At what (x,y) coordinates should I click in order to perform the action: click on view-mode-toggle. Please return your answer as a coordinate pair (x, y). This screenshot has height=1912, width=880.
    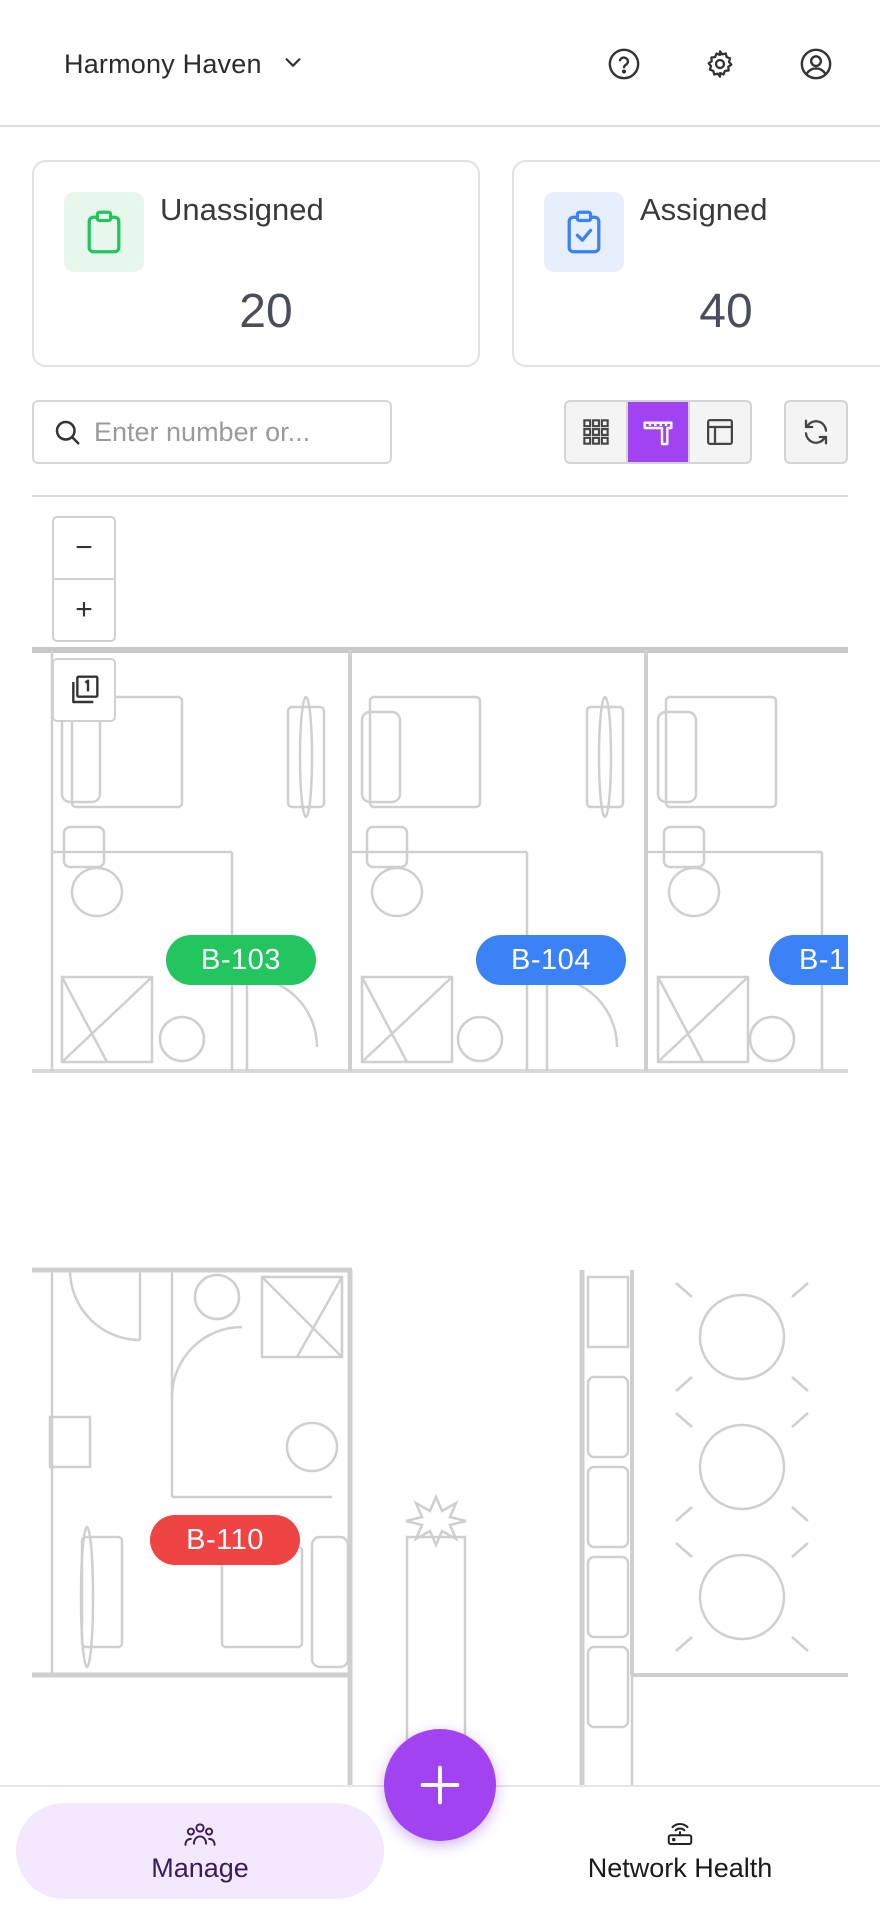
    Looking at the image, I should click on (658, 432).